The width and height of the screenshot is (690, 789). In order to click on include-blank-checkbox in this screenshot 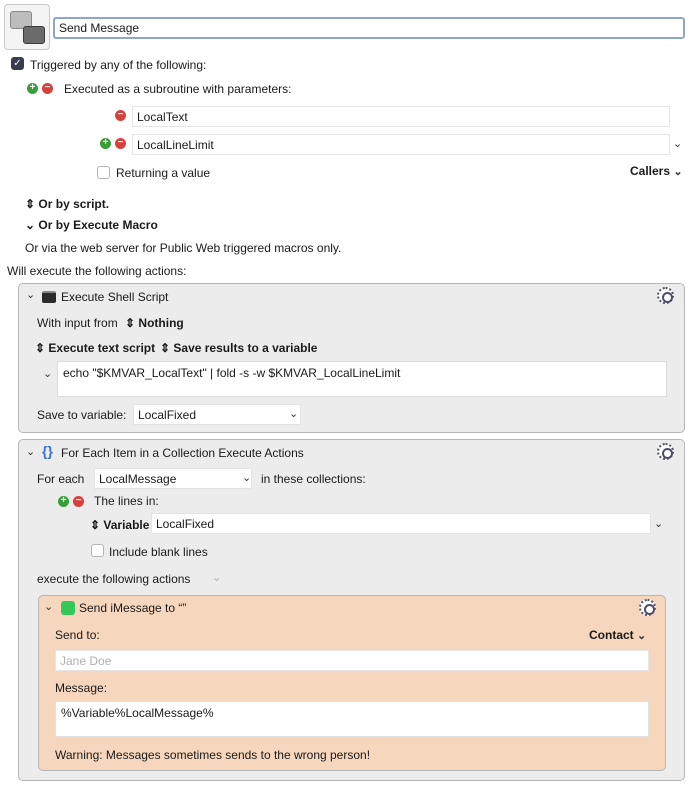, I will do `click(97, 550)`.